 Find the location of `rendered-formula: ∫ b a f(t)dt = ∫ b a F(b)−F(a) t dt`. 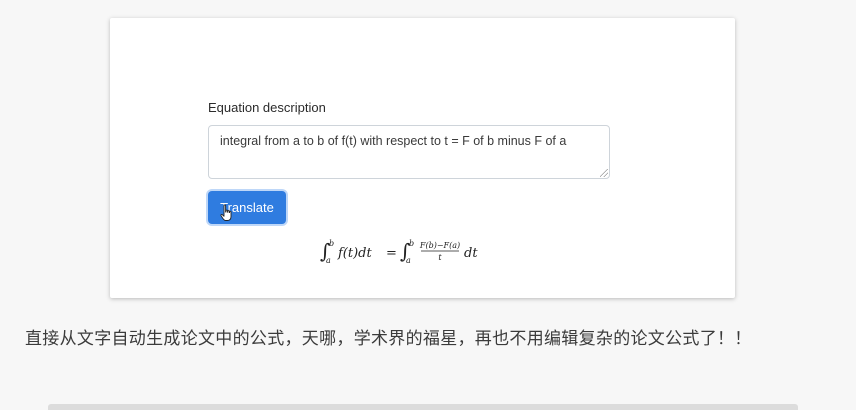

rendered-formula: ∫ b a f(t)dt = ∫ b a F(b)−F(a) t dt is located at coordinates (399, 252).